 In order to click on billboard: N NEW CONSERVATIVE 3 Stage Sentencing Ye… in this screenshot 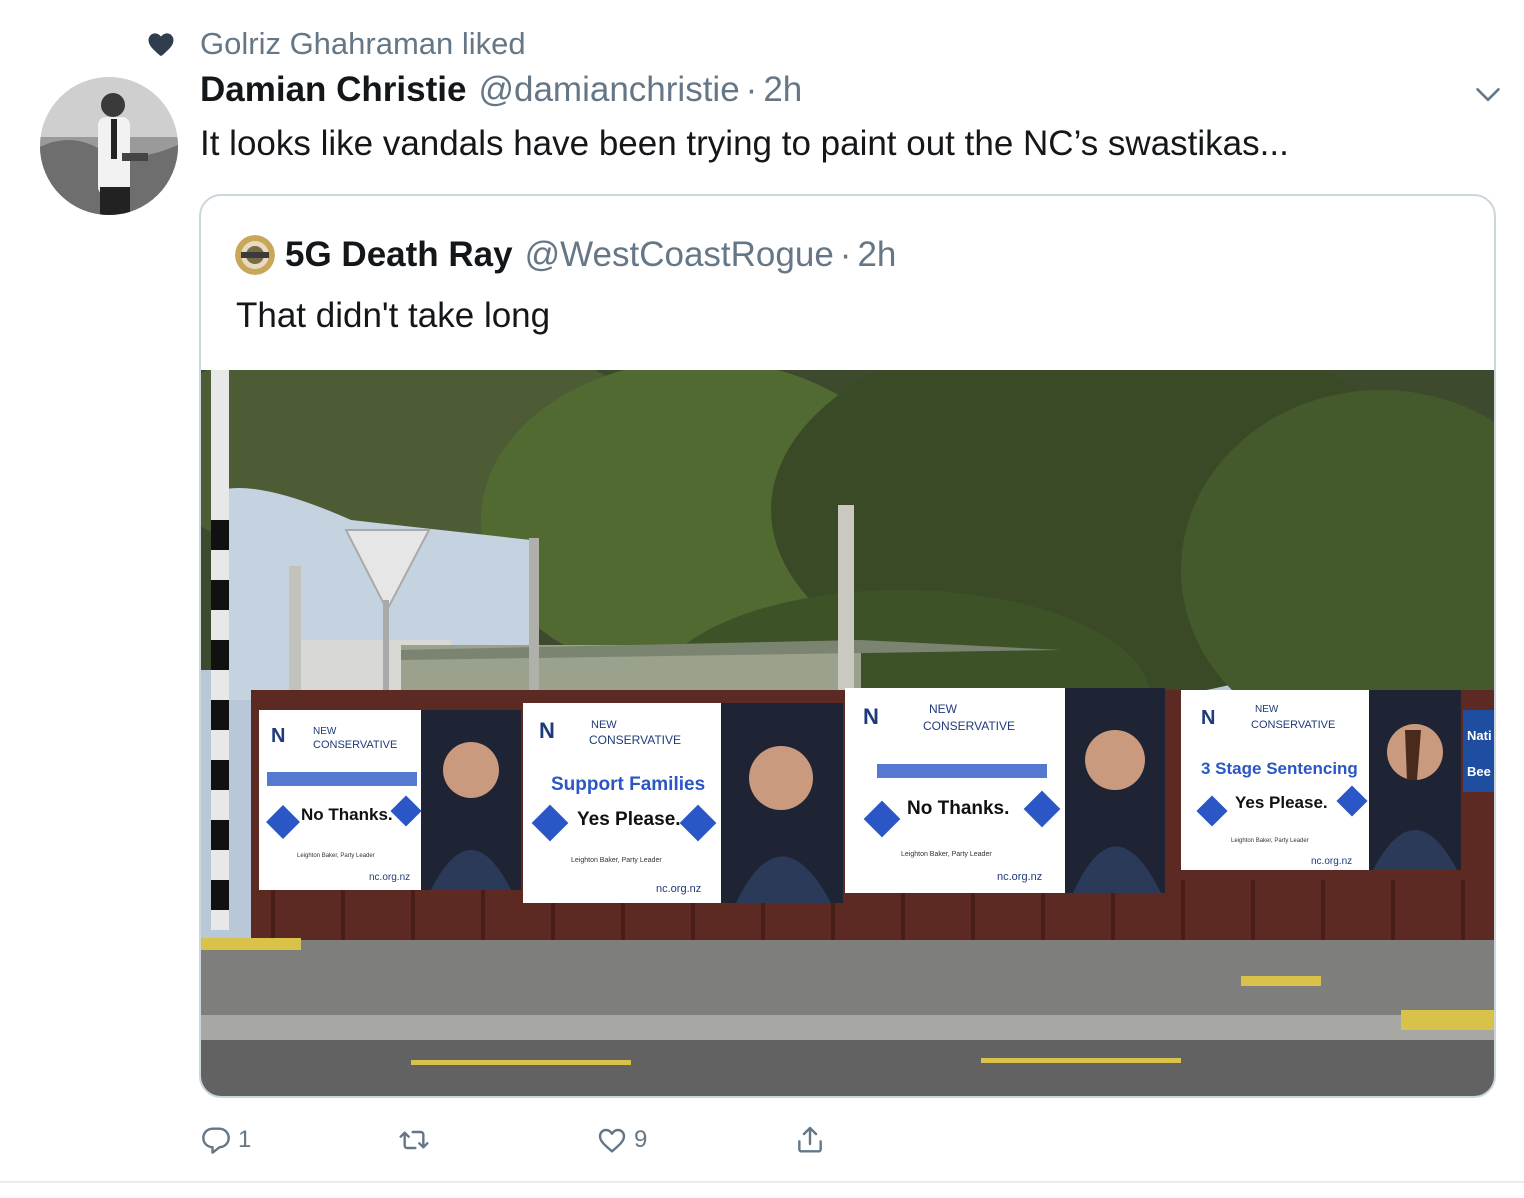, I will do `click(1321, 780)`.